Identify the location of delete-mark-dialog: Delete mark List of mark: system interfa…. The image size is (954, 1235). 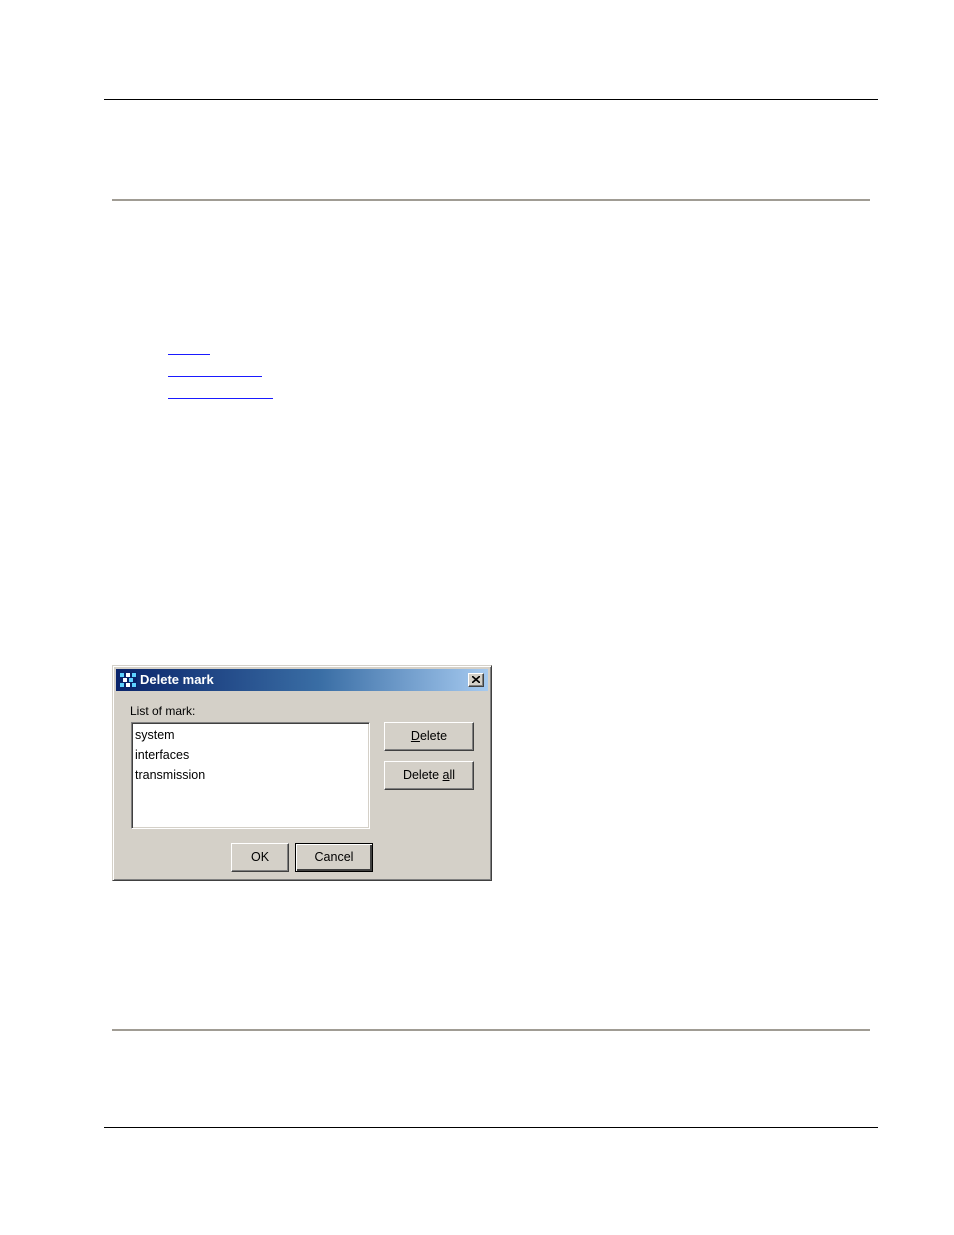
(302, 773).